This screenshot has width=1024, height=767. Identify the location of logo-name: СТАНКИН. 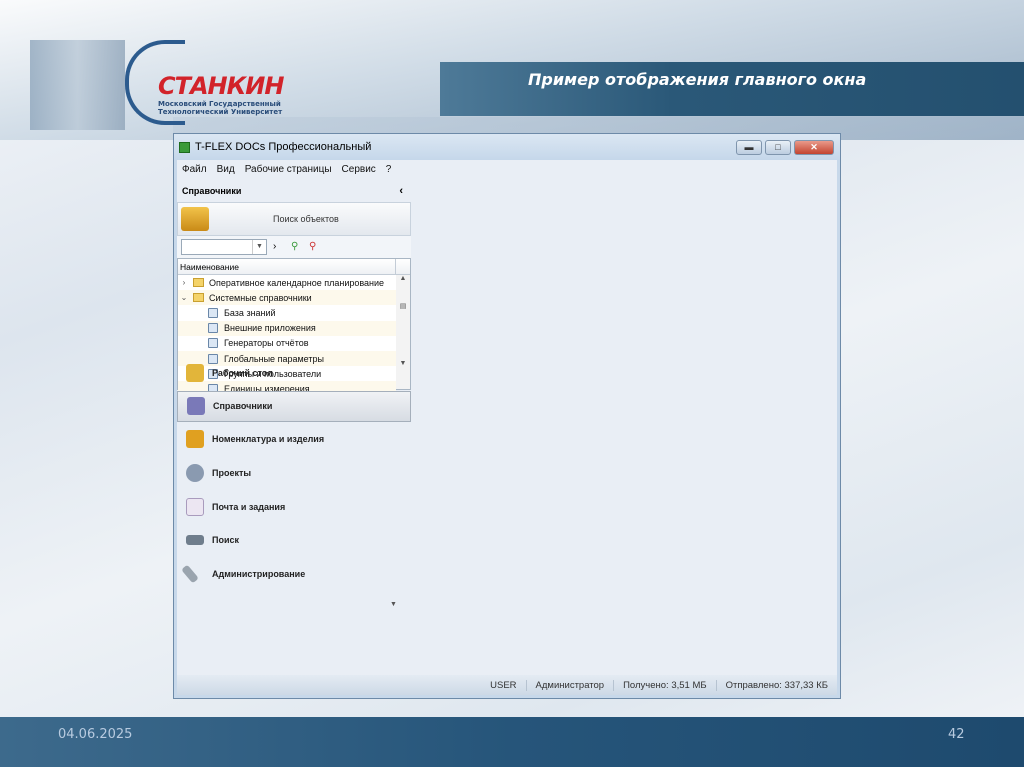
(221, 86).